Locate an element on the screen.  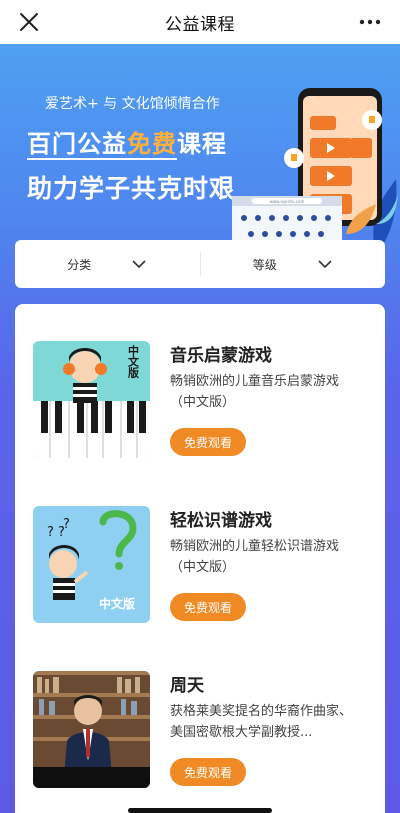
filter-level-label: 等级 is located at coordinates (264, 264).